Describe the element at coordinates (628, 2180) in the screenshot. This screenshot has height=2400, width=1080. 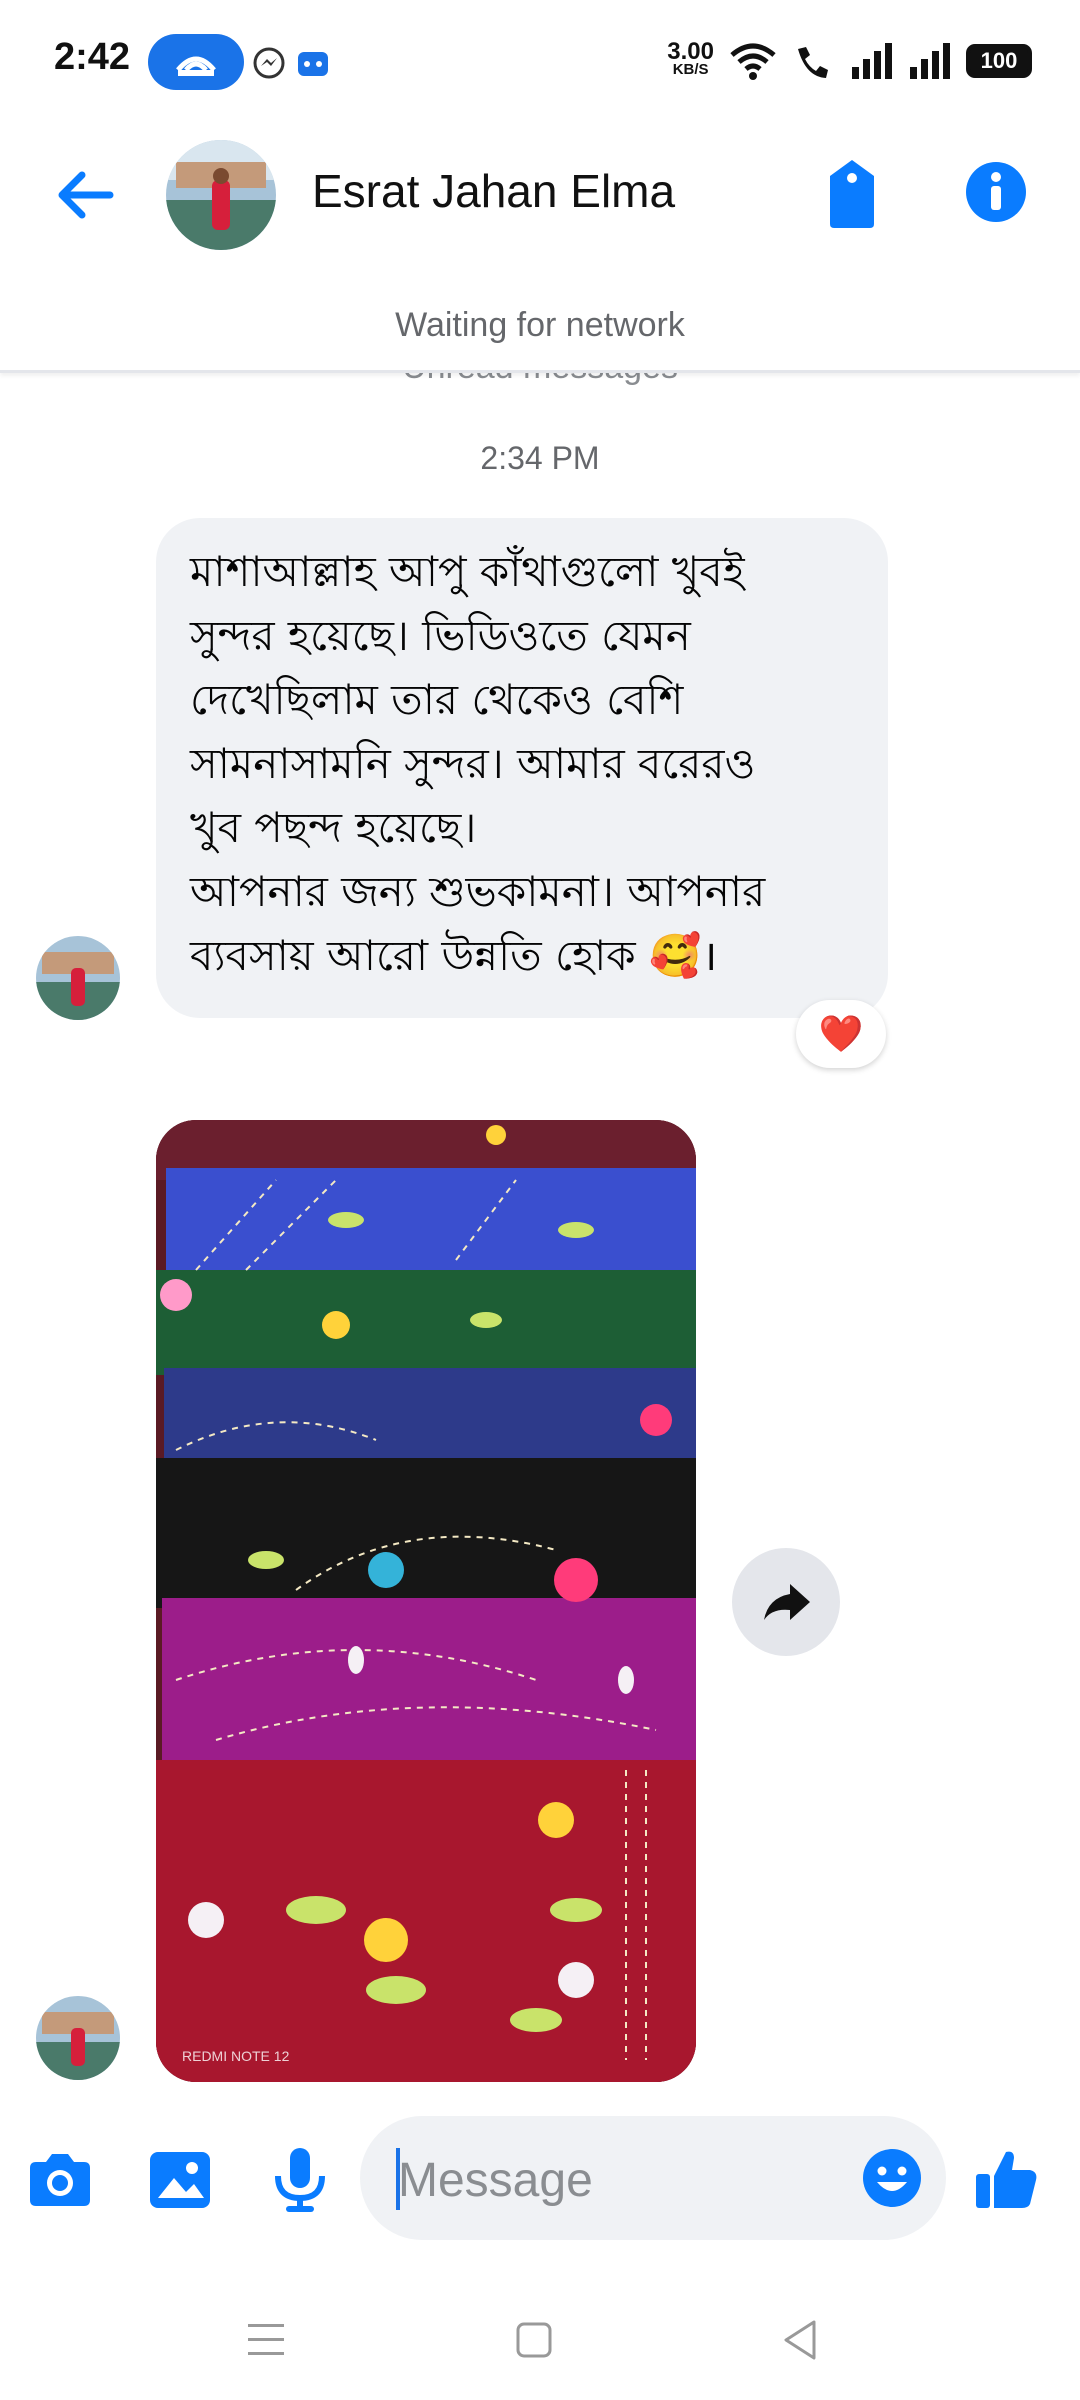
I see `message-input` at that location.